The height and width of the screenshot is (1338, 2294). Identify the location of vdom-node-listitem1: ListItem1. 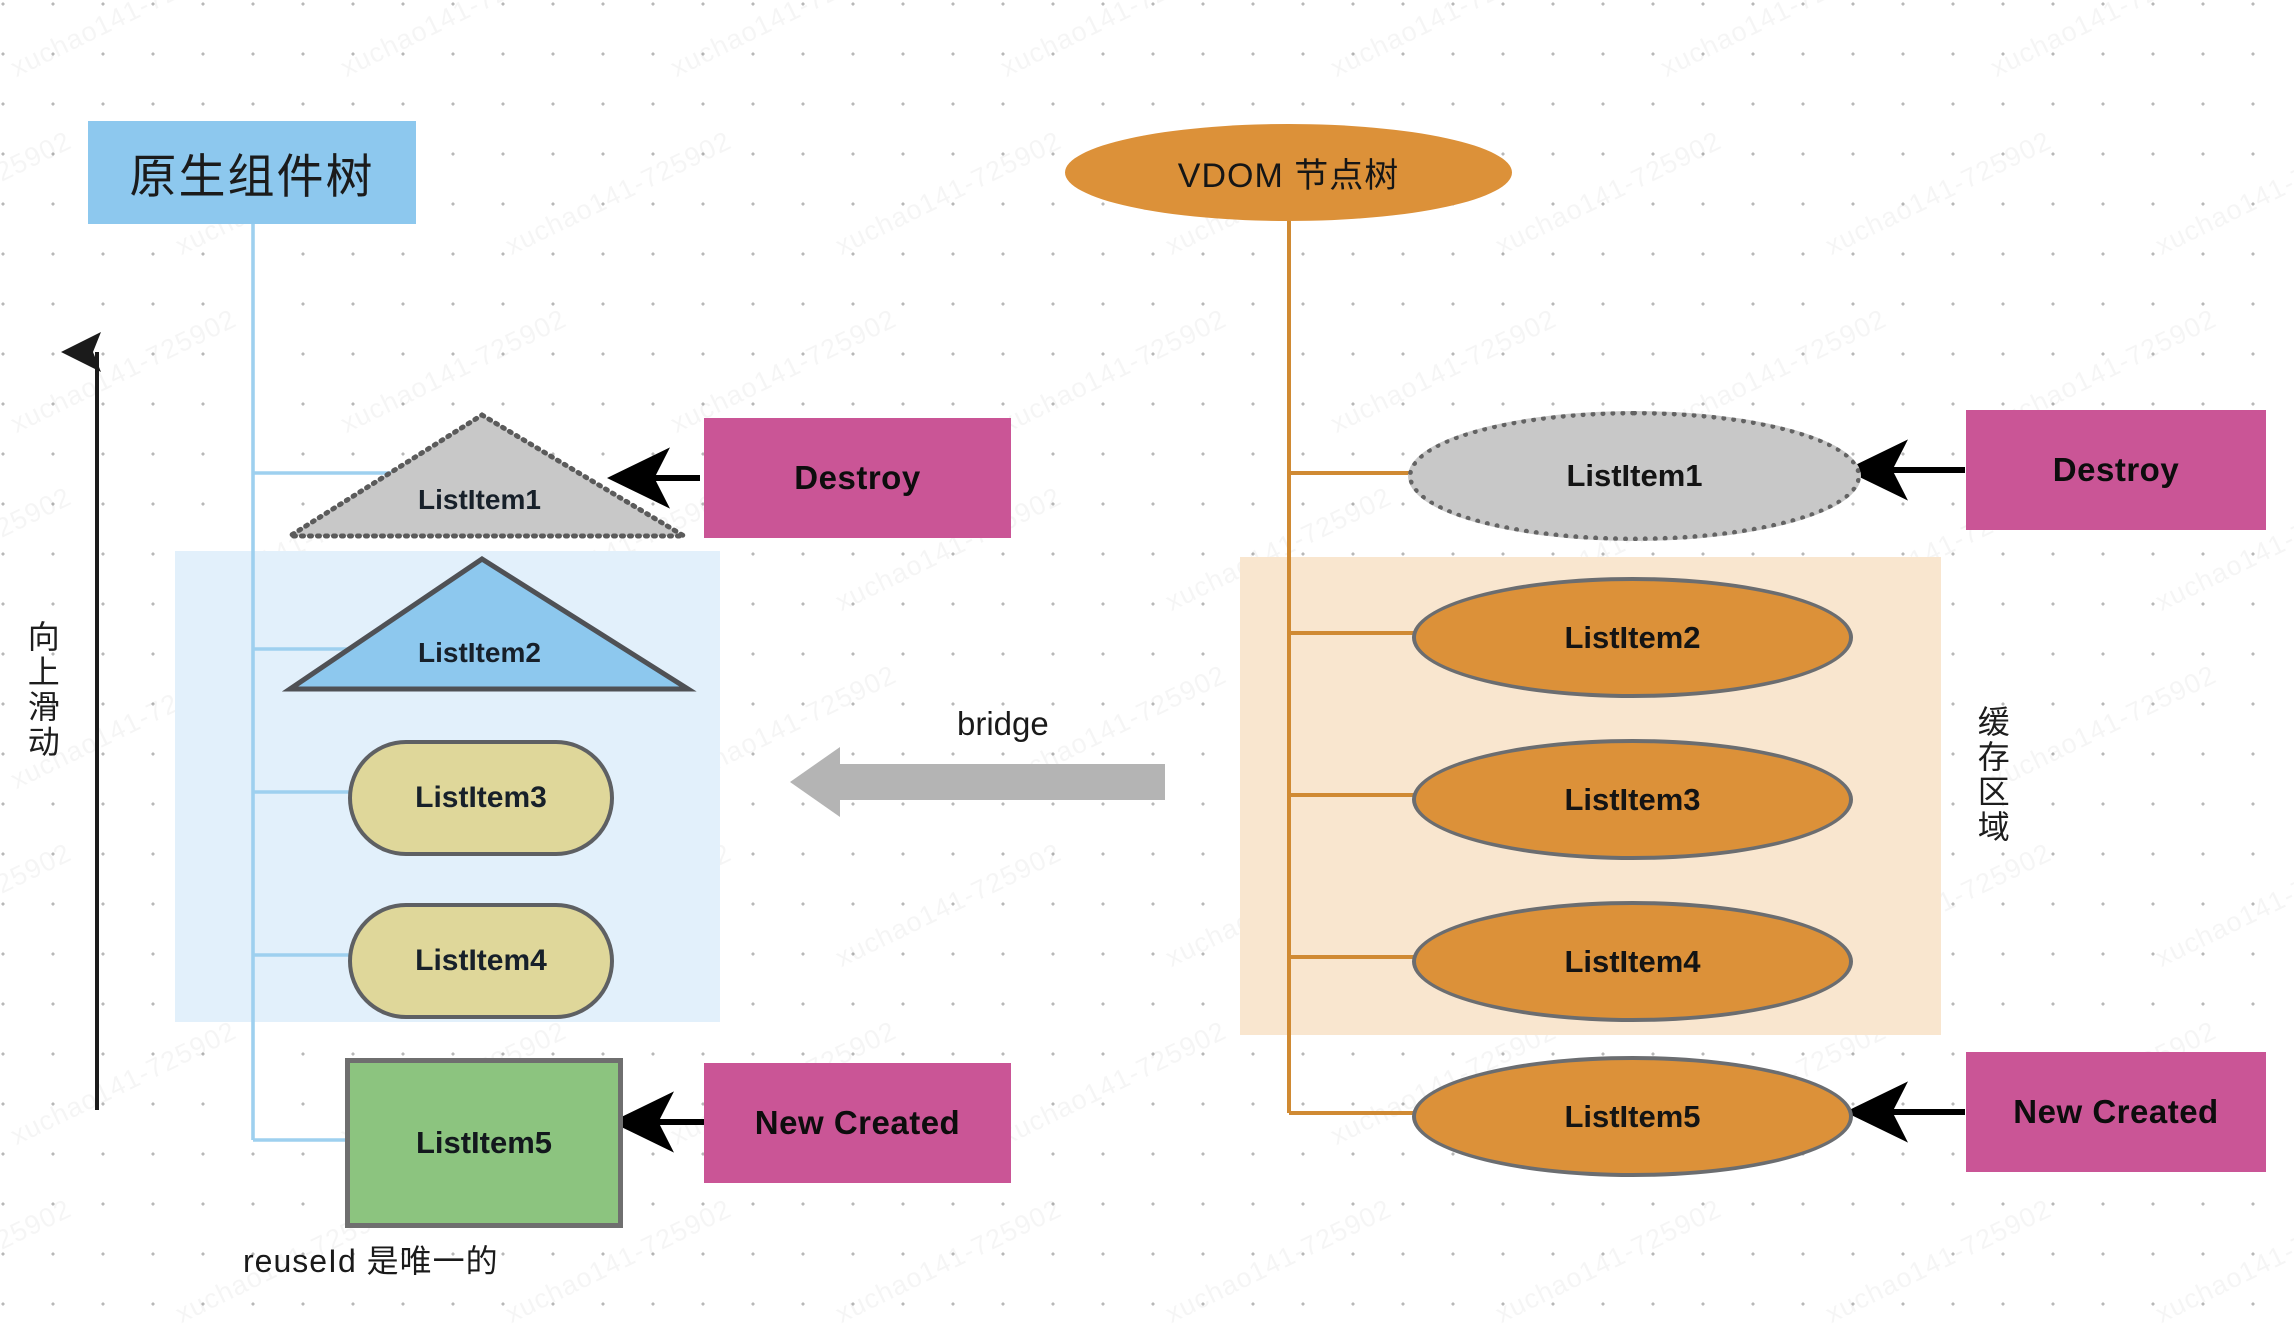
(1634, 476).